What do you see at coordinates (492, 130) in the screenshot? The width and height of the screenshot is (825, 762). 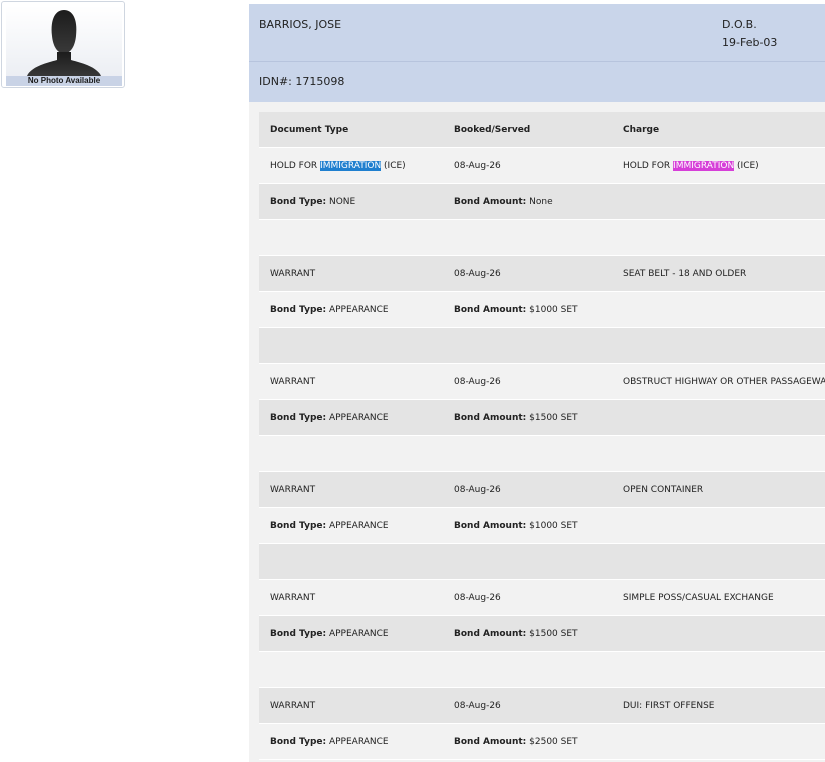 I see `column-header-booked-served: Booked/Served` at bounding box center [492, 130].